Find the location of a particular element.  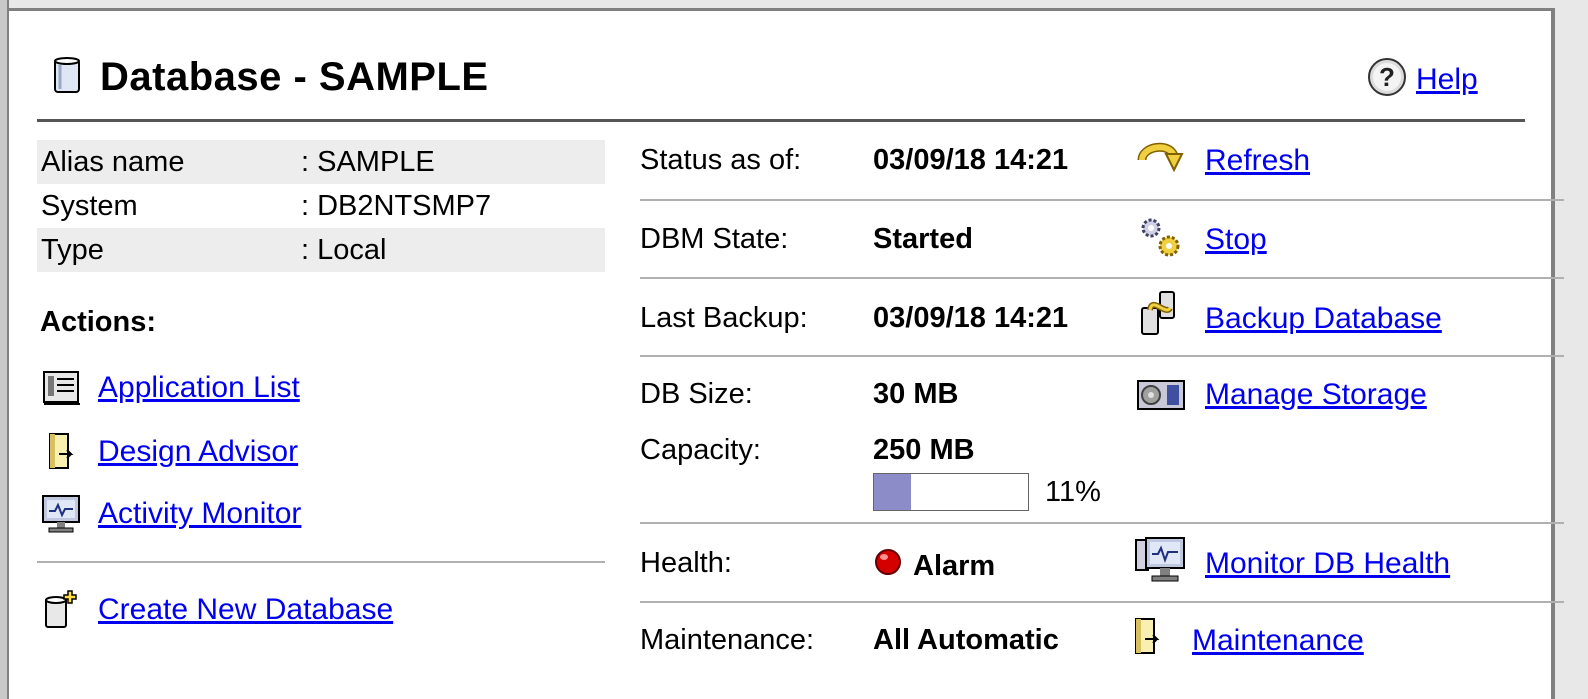

refresh-icon is located at coordinates (1161, 159).